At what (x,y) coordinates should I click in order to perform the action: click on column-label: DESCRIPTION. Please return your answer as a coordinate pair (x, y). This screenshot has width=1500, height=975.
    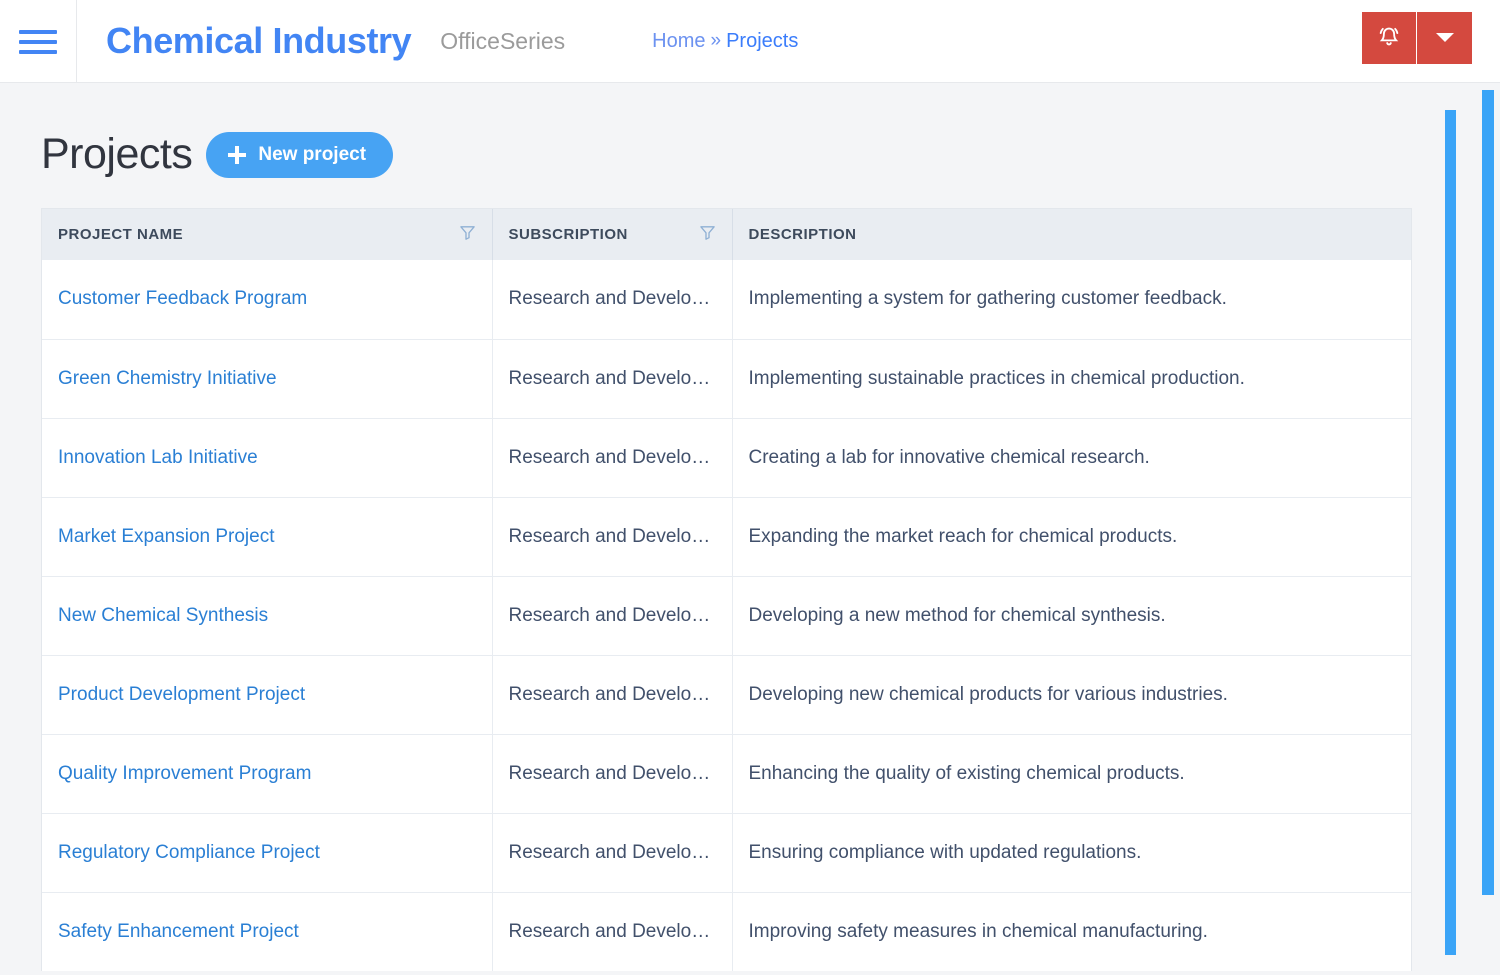
    Looking at the image, I should click on (802, 234).